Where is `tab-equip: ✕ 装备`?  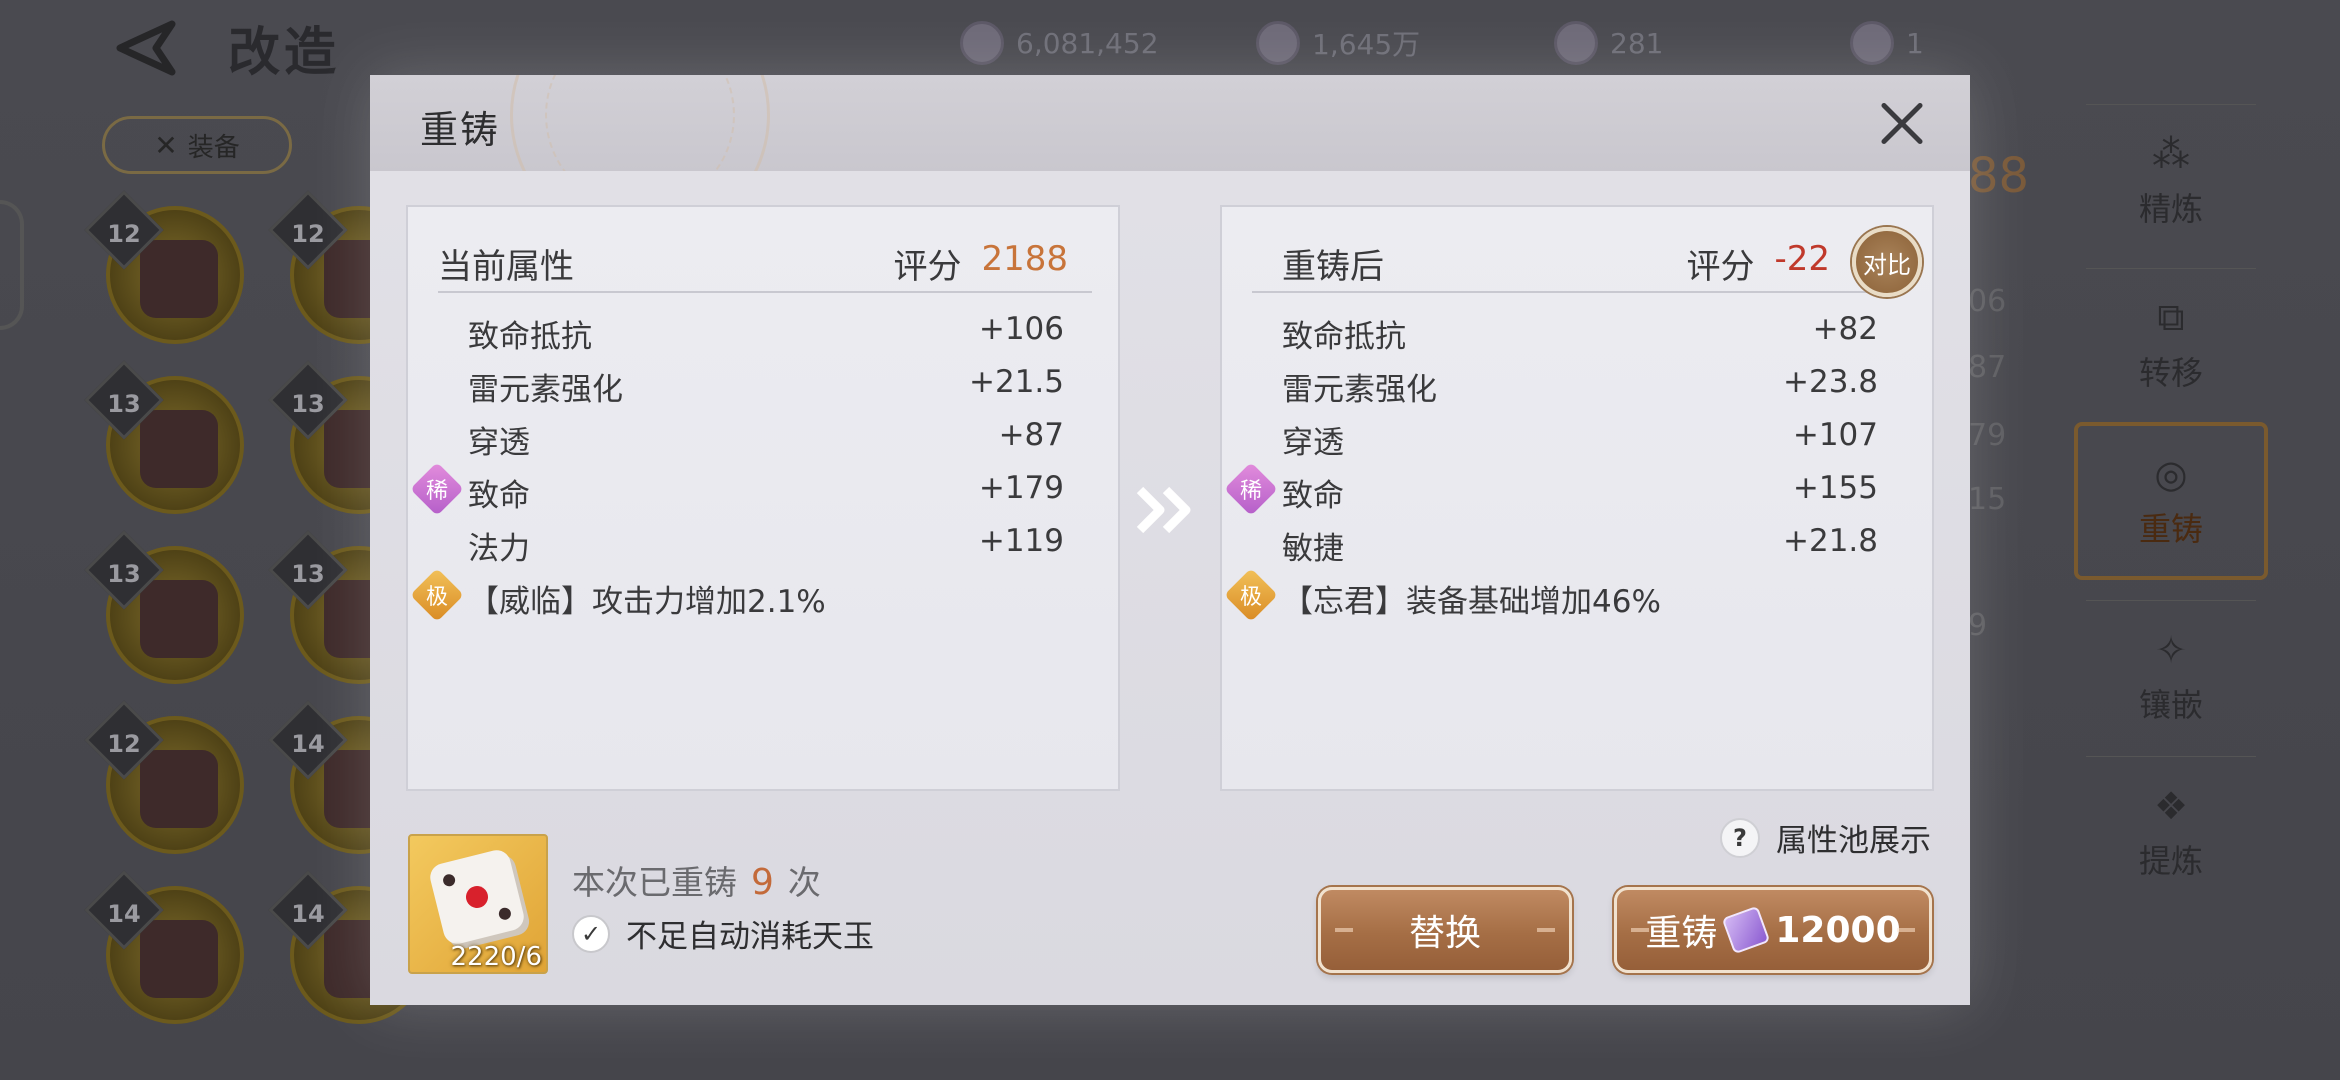 tab-equip: ✕ 装备 is located at coordinates (197, 145).